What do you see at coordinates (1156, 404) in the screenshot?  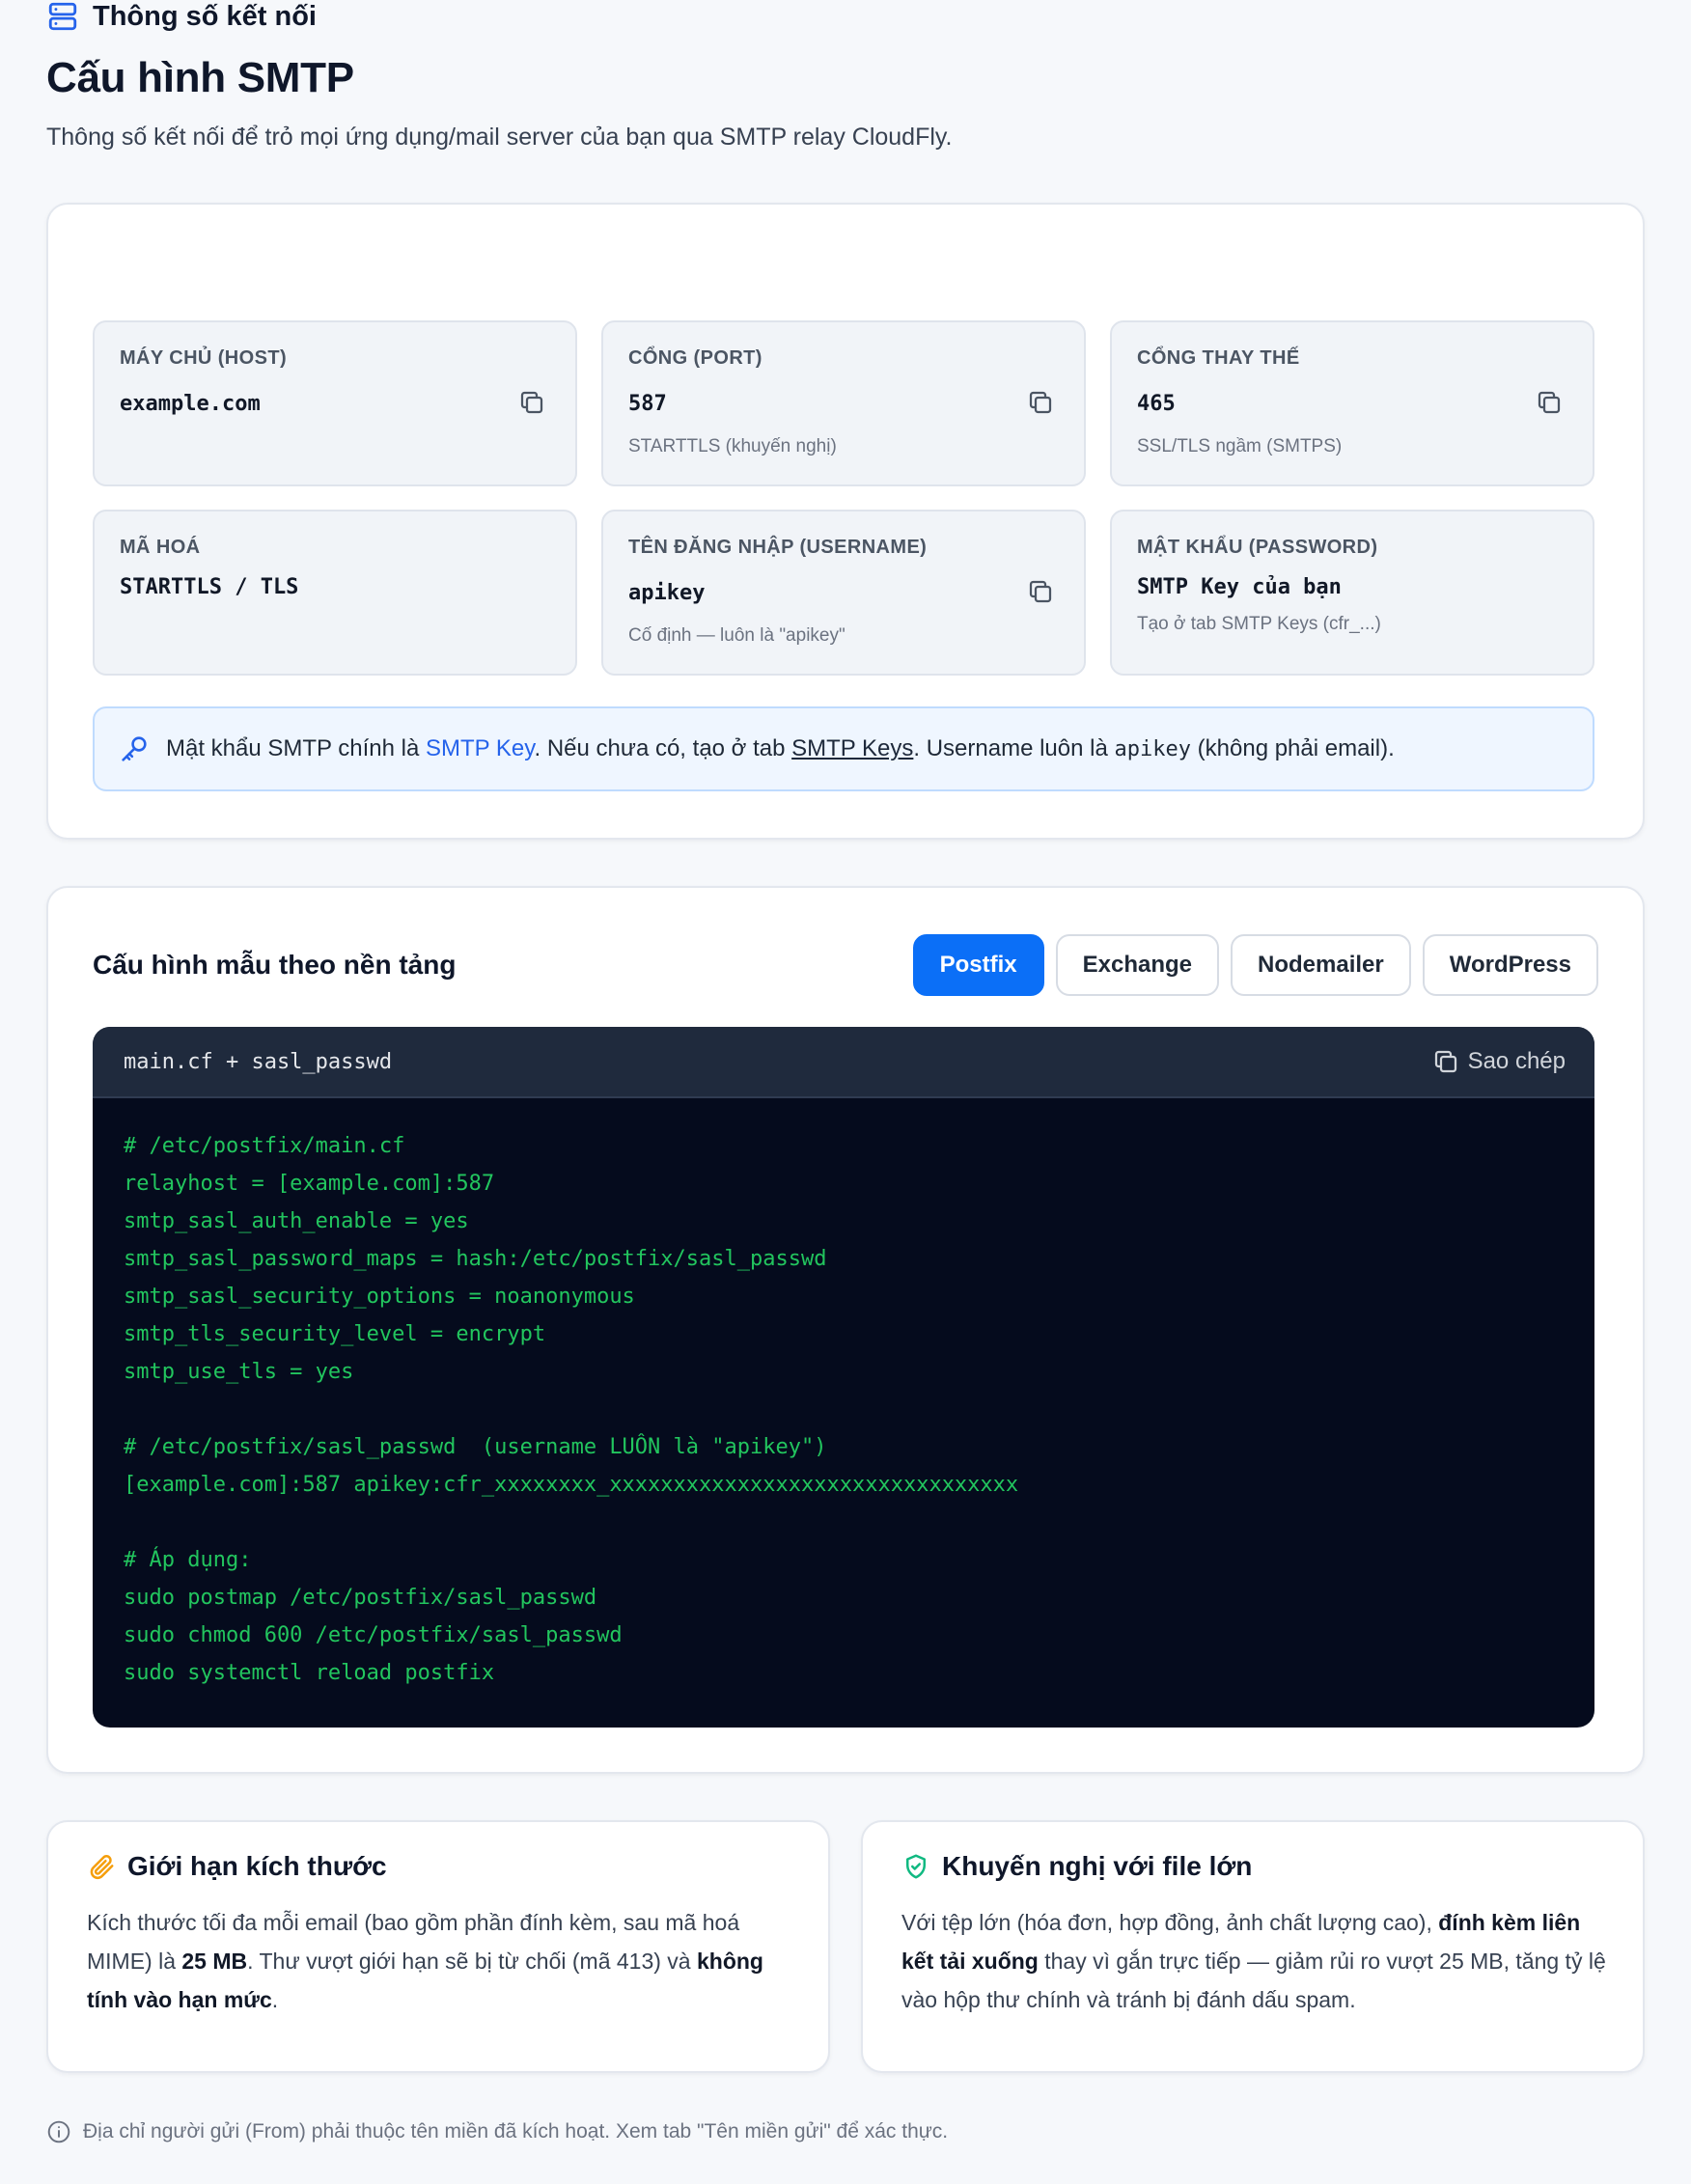 I see `tile-value: 465` at bounding box center [1156, 404].